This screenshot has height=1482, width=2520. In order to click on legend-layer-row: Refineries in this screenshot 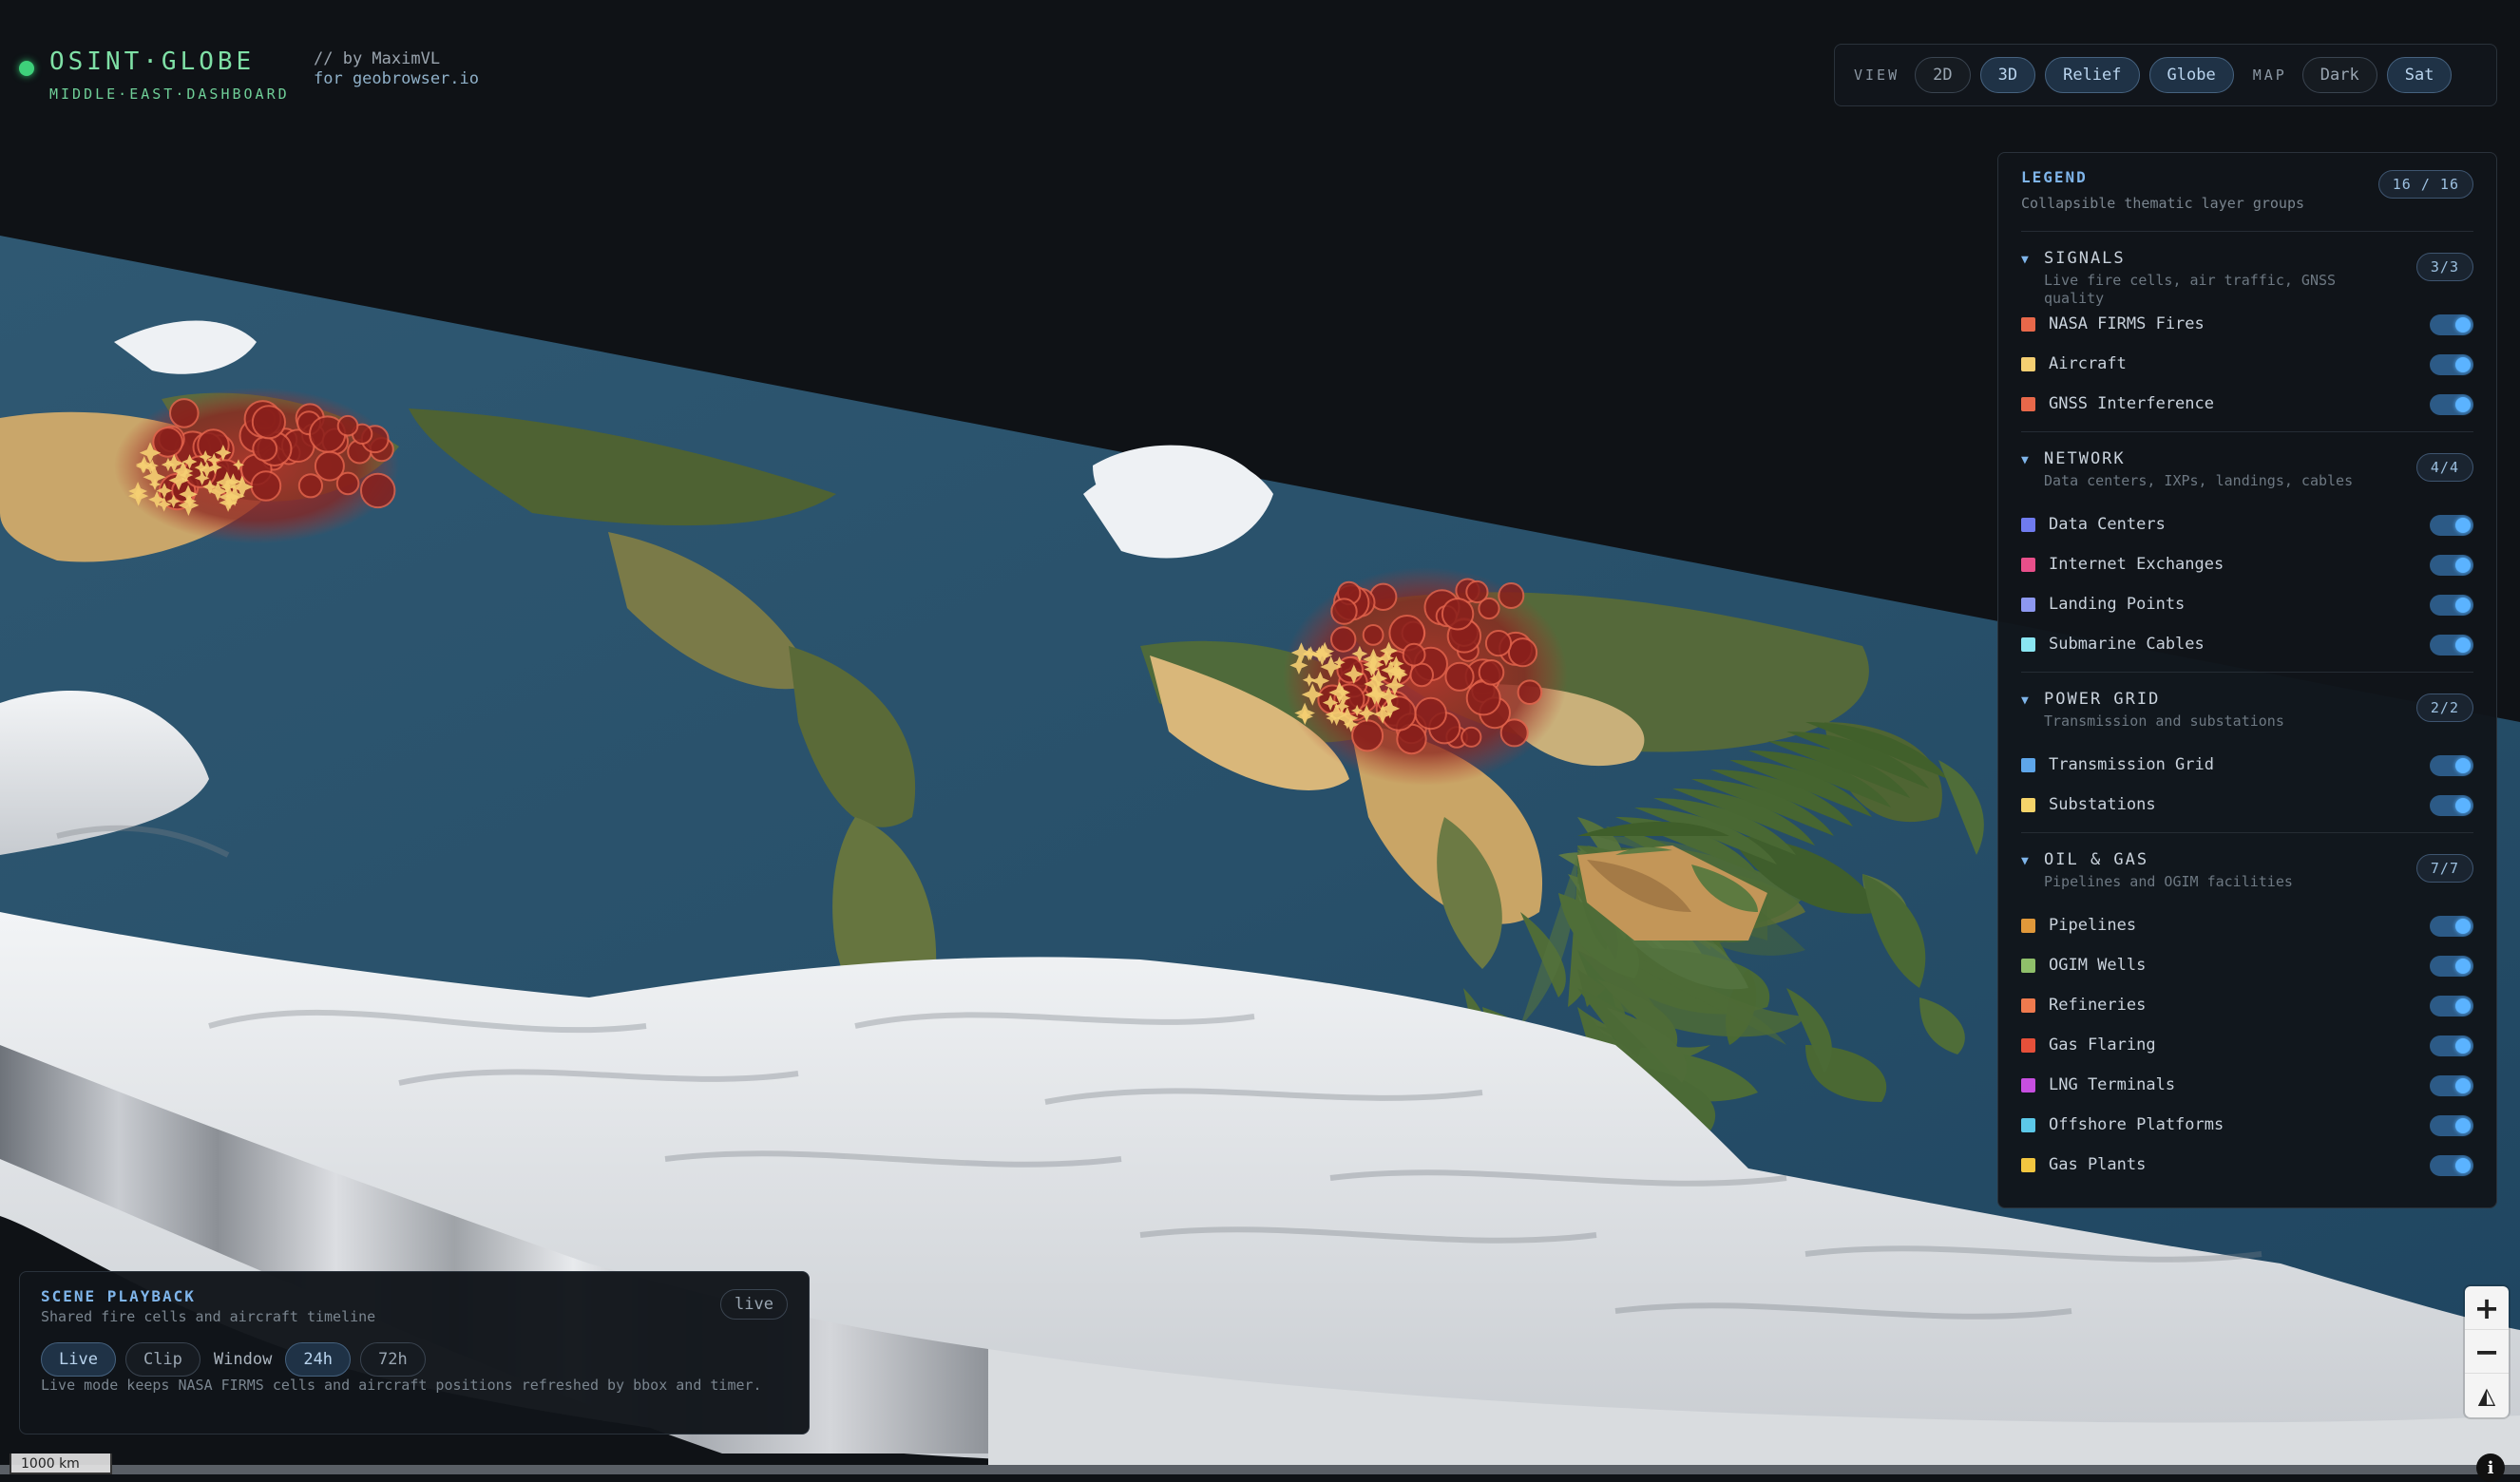, I will do `click(2247, 1005)`.